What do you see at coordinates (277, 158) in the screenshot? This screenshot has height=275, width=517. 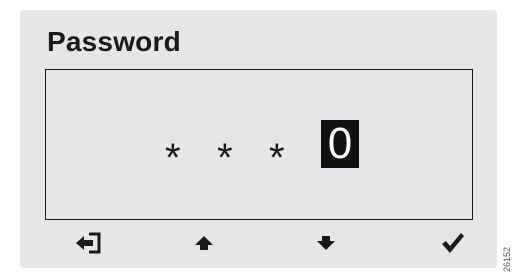 I see `masked-digit-3: *` at bounding box center [277, 158].